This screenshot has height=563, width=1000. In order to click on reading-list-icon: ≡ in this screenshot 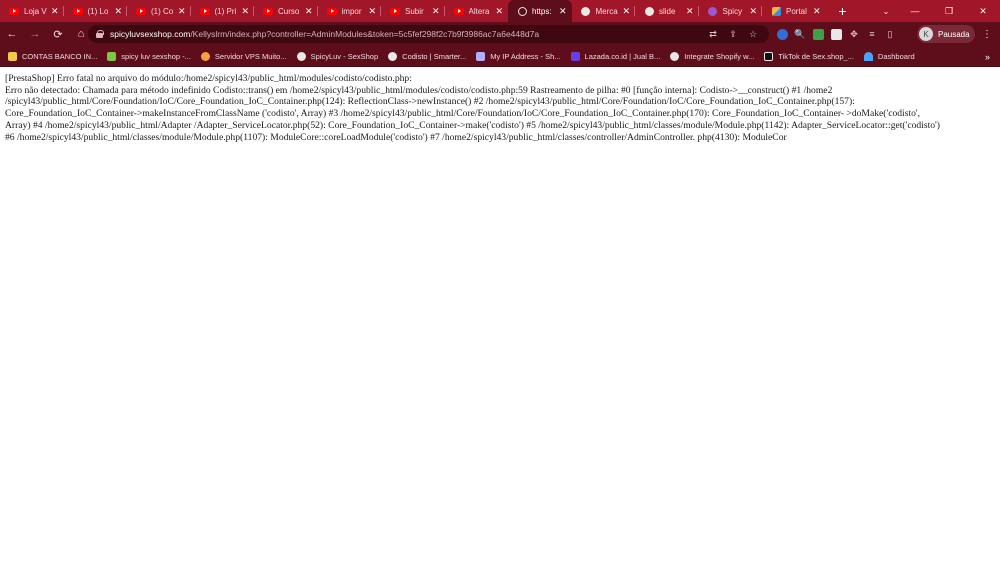, I will do `click(872, 34)`.